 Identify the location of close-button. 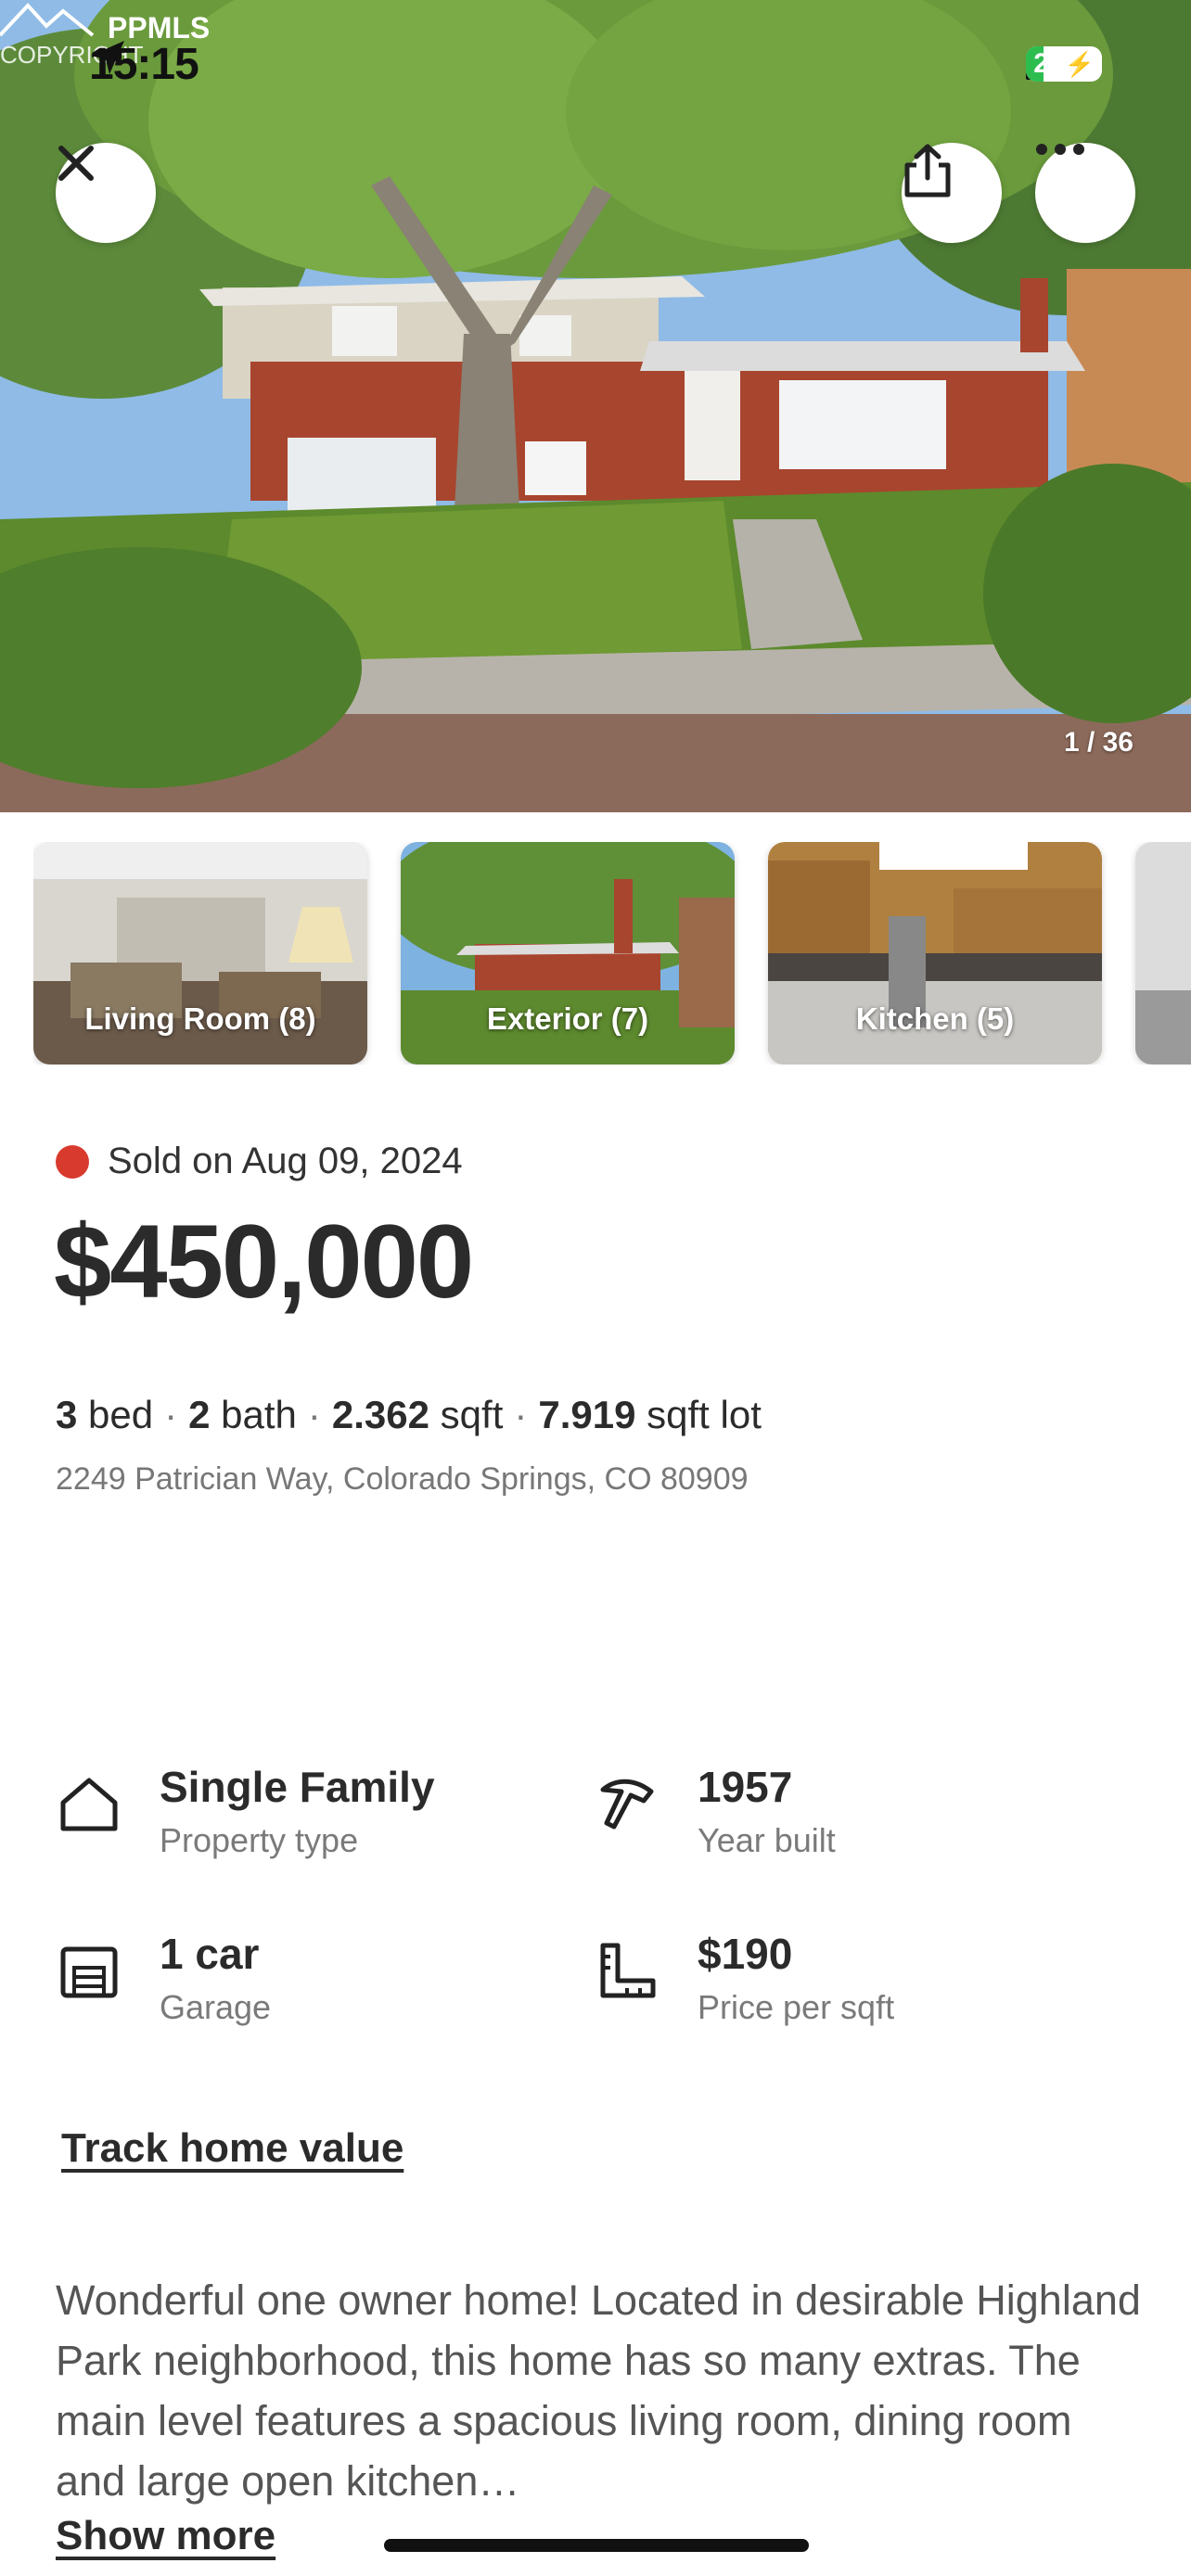
(106, 193).